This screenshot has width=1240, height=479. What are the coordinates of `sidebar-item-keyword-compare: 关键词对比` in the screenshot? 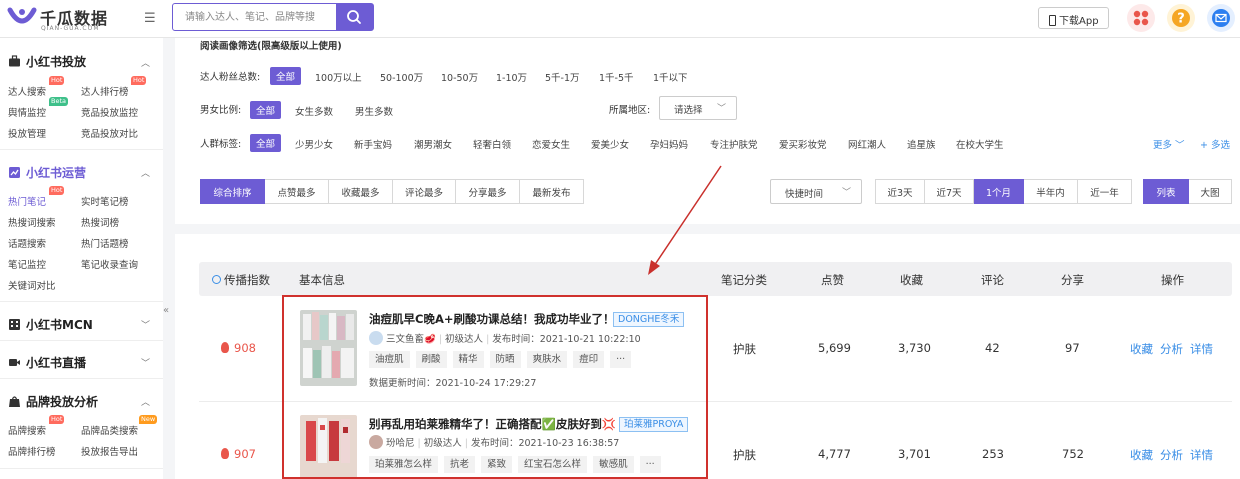 It's located at (32, 285).